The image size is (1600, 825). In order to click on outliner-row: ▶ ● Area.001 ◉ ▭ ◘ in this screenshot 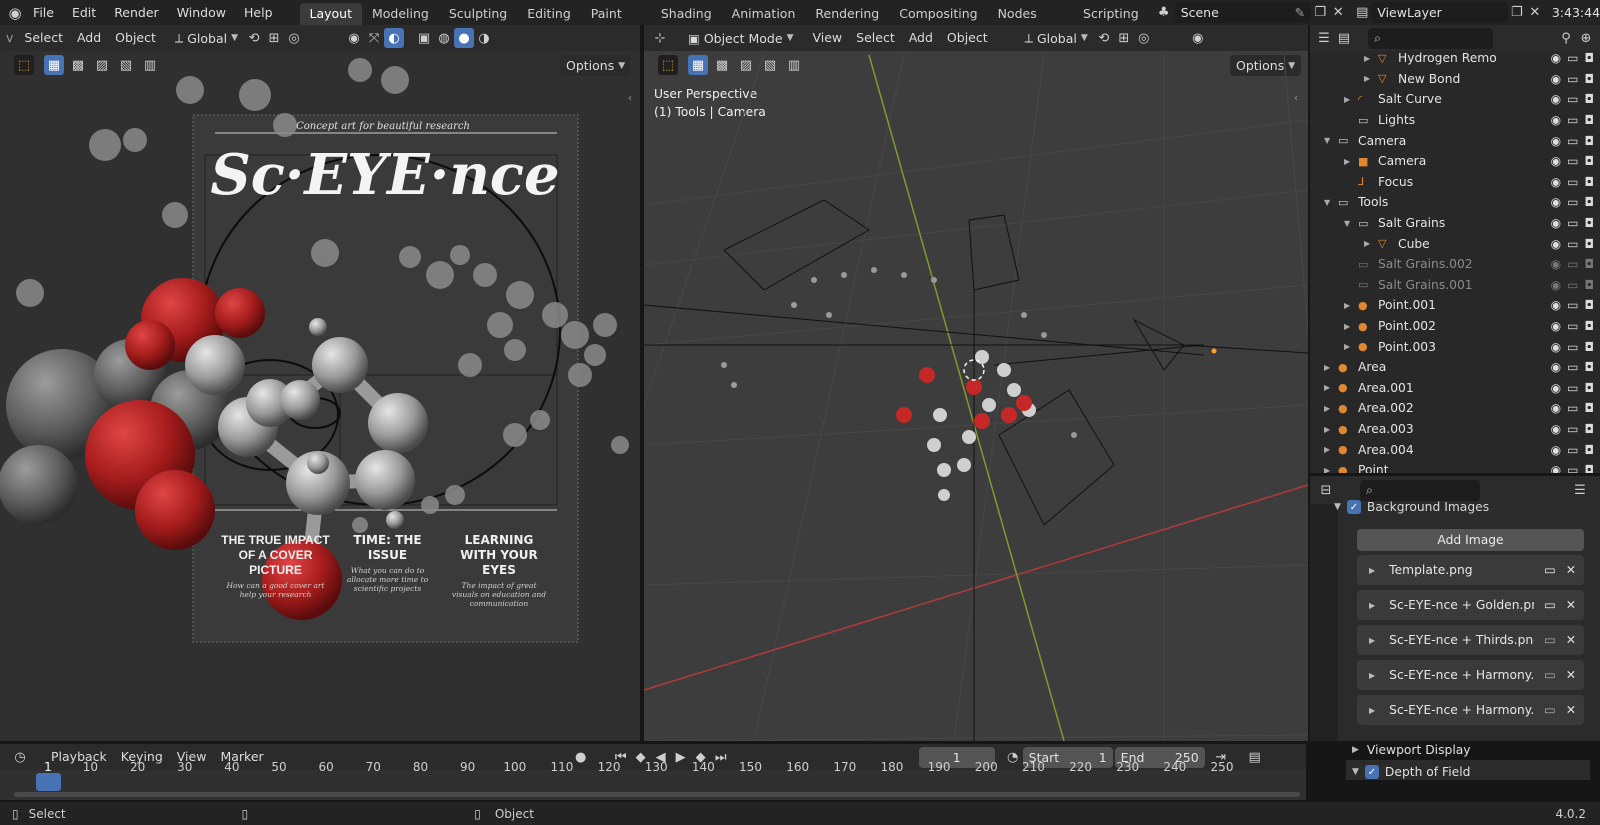, I will do `click(1455, 388)`.